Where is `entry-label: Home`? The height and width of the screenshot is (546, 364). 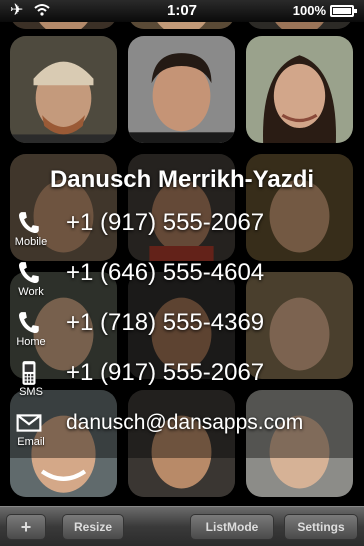 entry-label: Home is located at coordinates (31, 342).